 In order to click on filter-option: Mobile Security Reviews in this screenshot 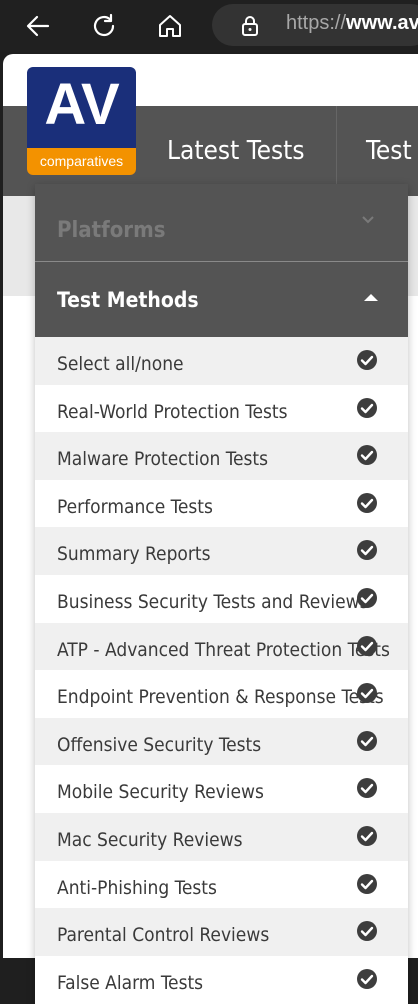, I will do `click(221, 789)`.